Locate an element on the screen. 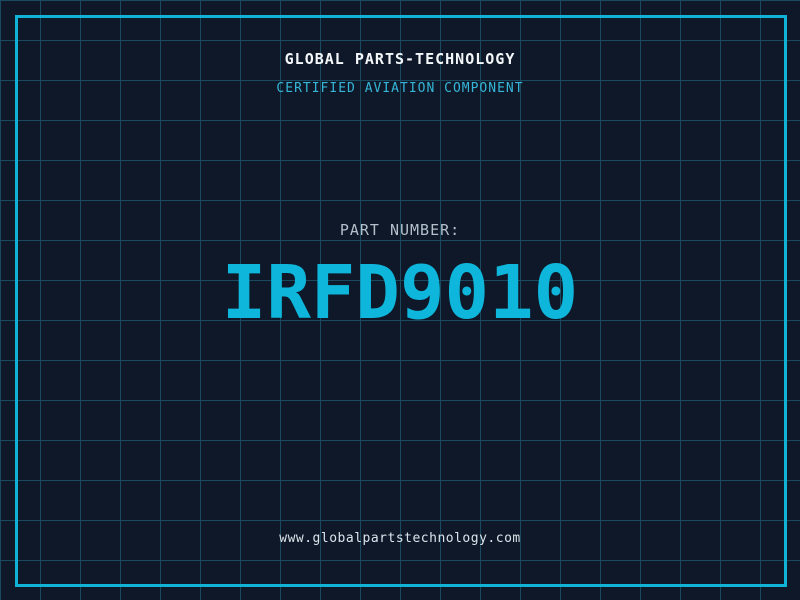 This screenshot has height=600, width=800. company-title: GLOBAL PARTS-TECHNOLOGY is located at coordinates (400, 59).